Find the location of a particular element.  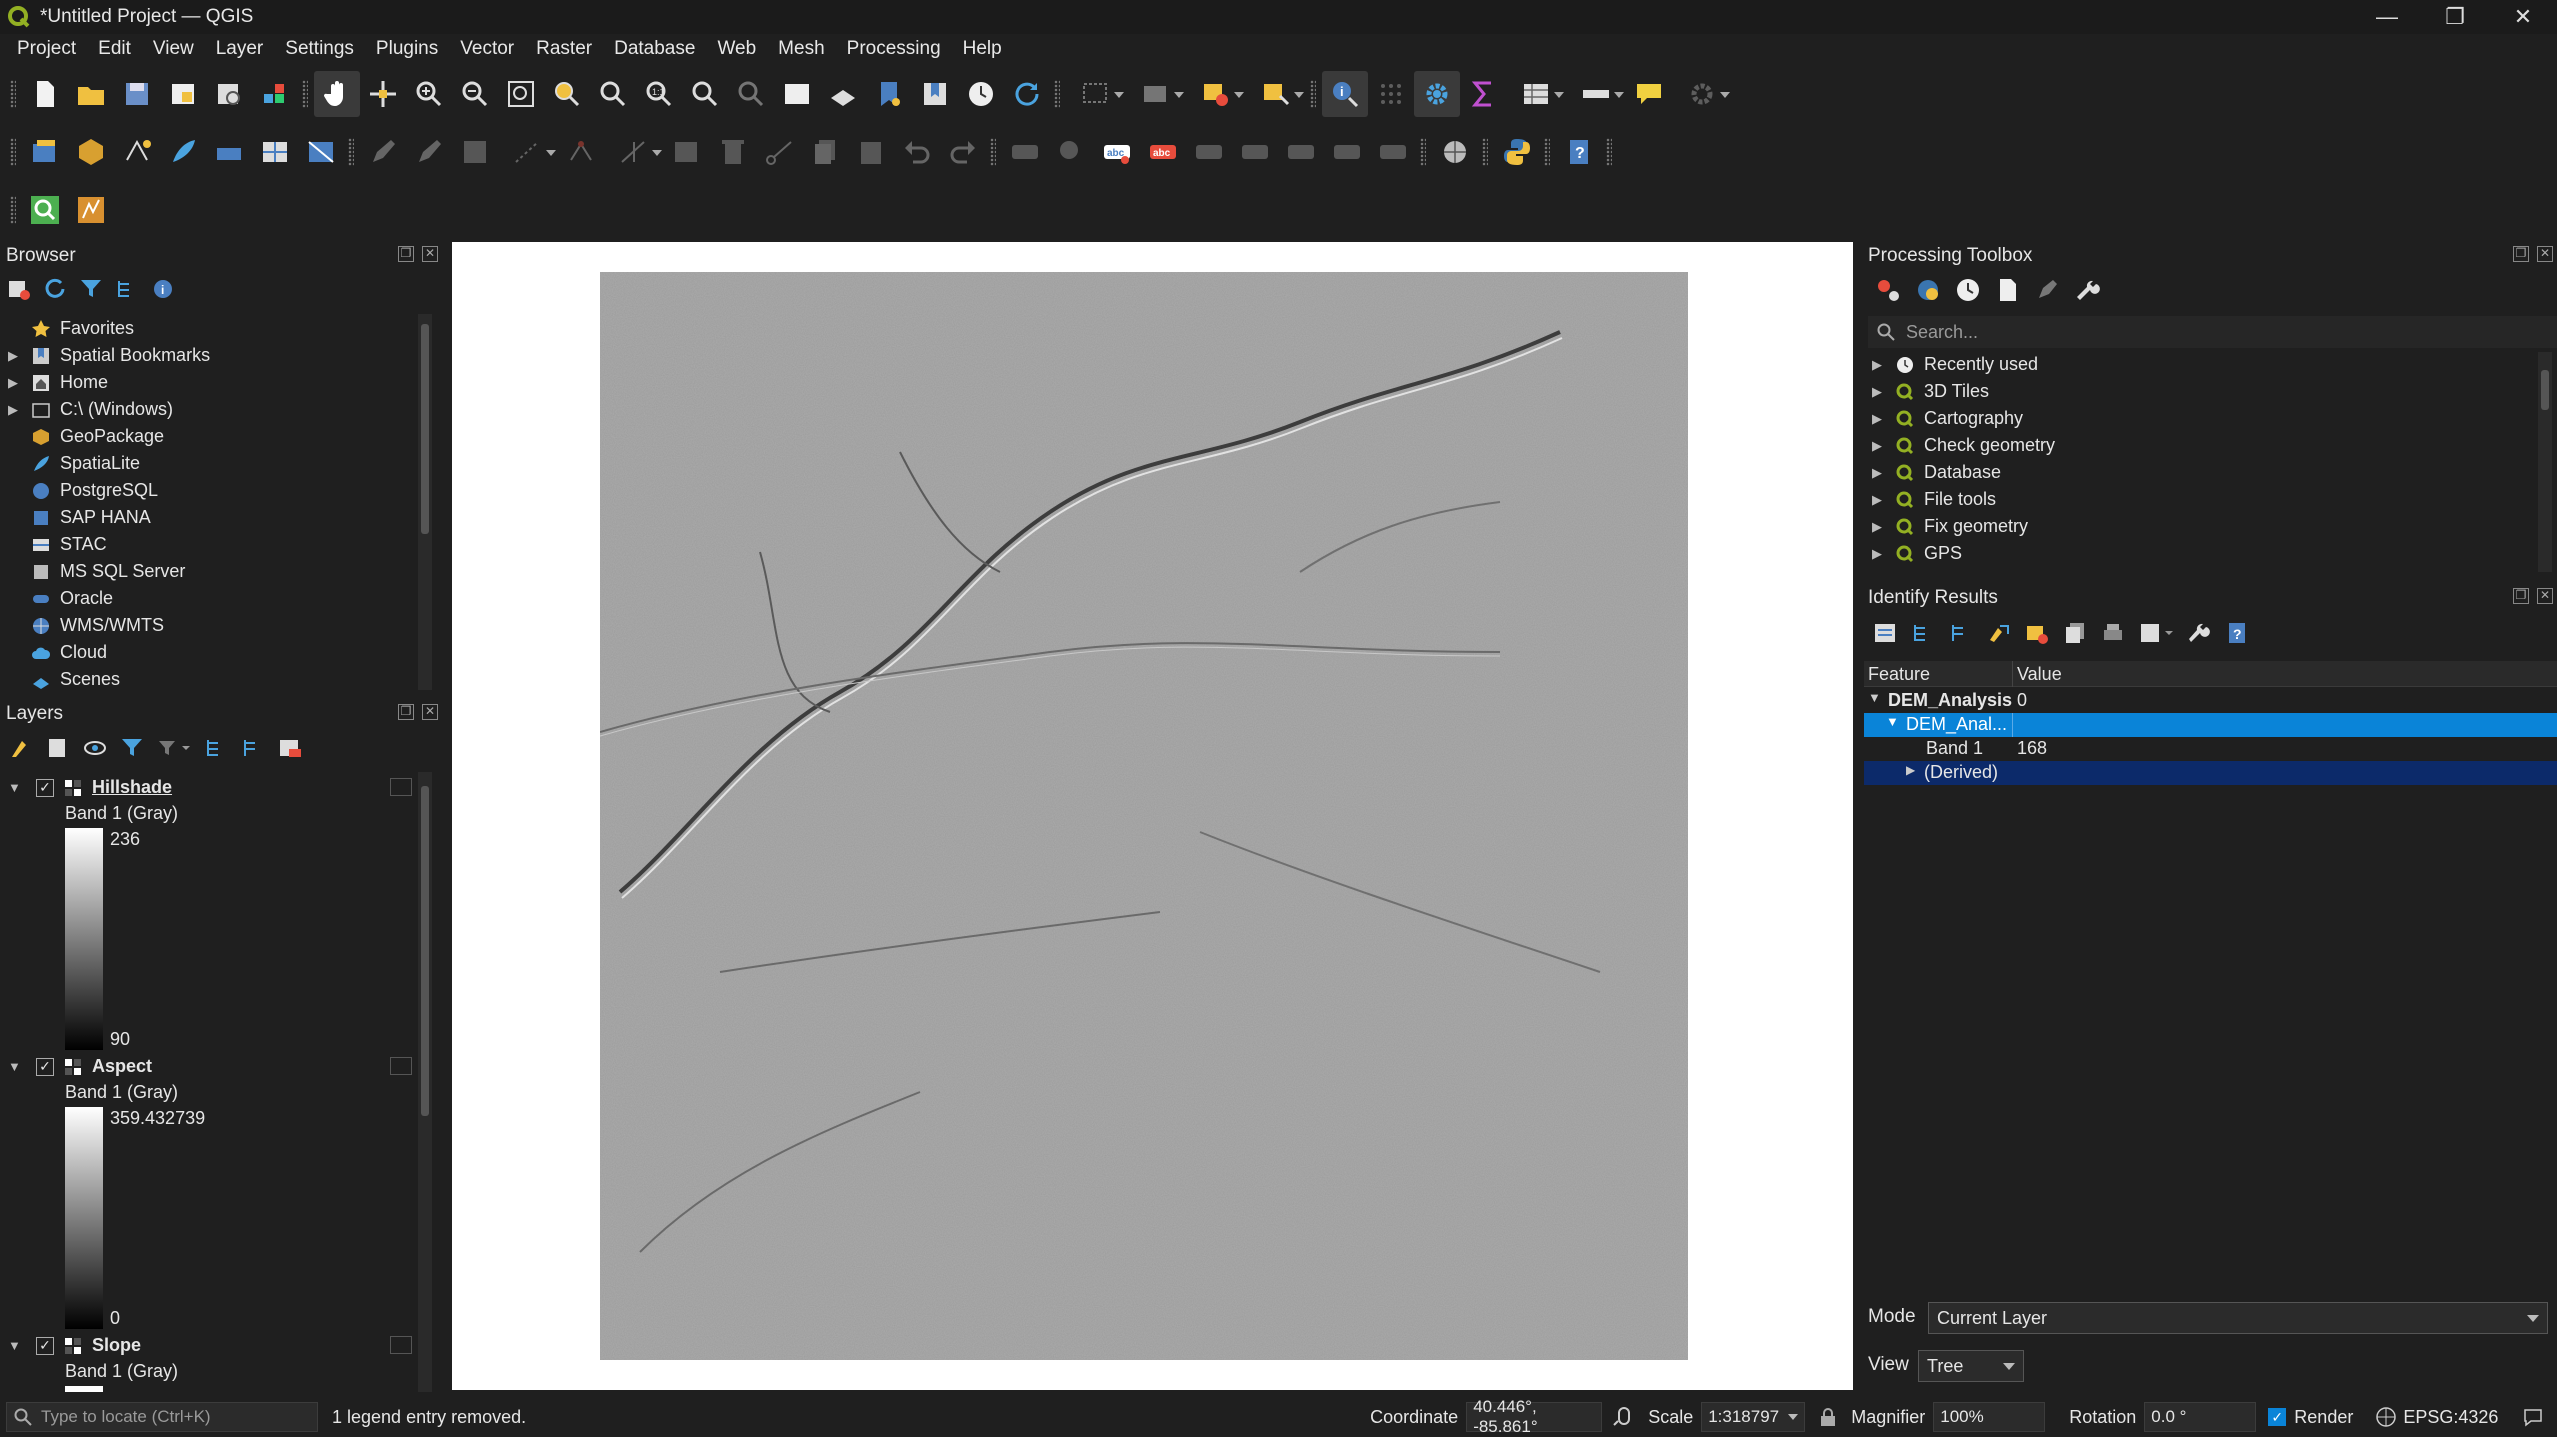

show-hide-labels-button is located at coordinates (1255, 152).